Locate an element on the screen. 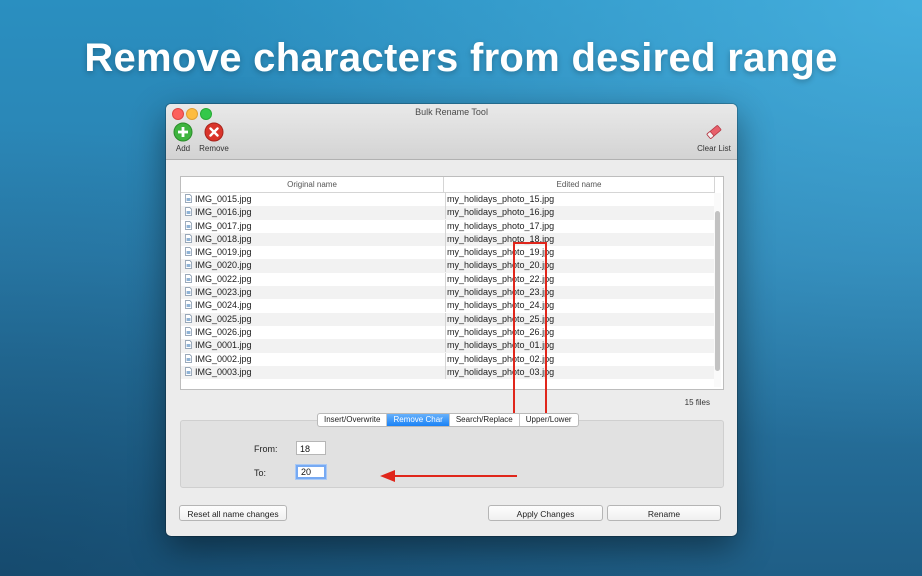 The width and height of the screenshot is (922, 576). original-name-cell: IMG_0016.jpg is located at coordinates (313, 212).